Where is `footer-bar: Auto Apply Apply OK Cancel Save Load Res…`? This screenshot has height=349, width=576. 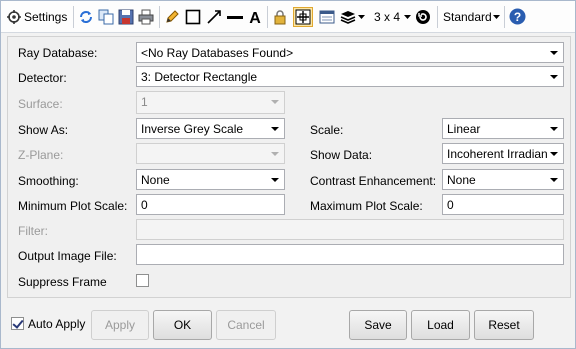 footer-bar: Auto Apply Apply OK Cancel Save Load Res… is located at coordinates (289, 325).